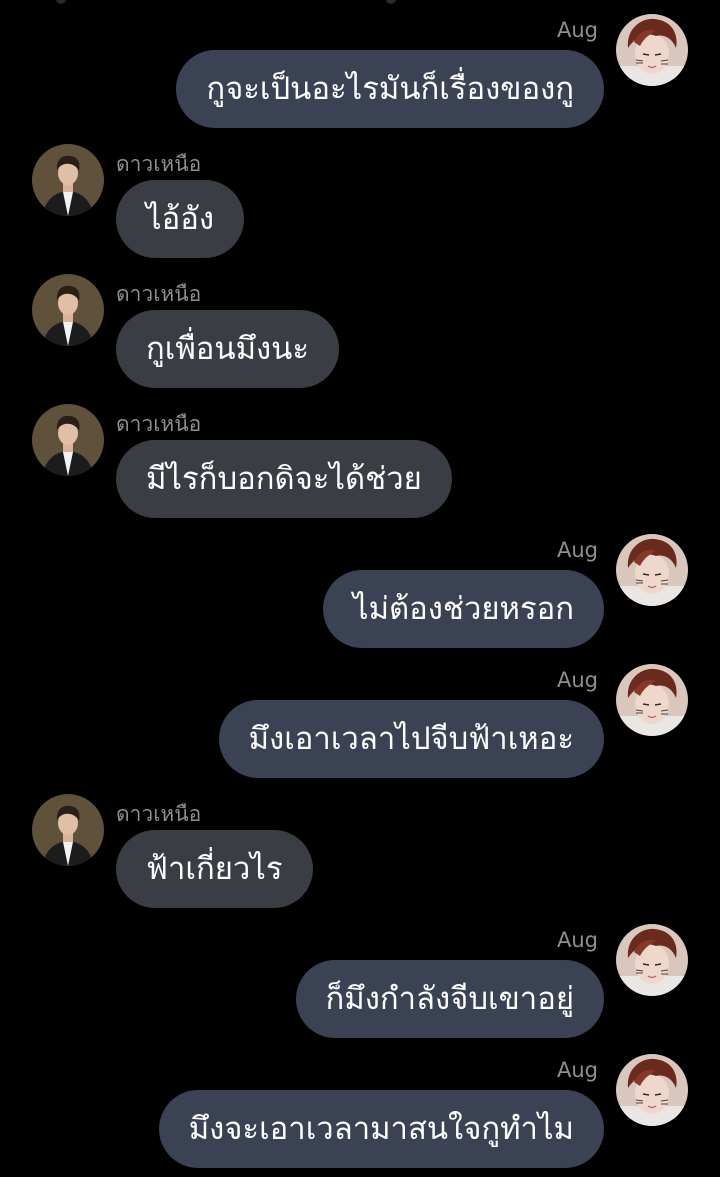 The width and height of the screenshot is (720, 1177). Describe the element at coordinates (214, 869) in the screenshot. I see `message-bubble: ฟ้าเกี่ยวไร` at that location.